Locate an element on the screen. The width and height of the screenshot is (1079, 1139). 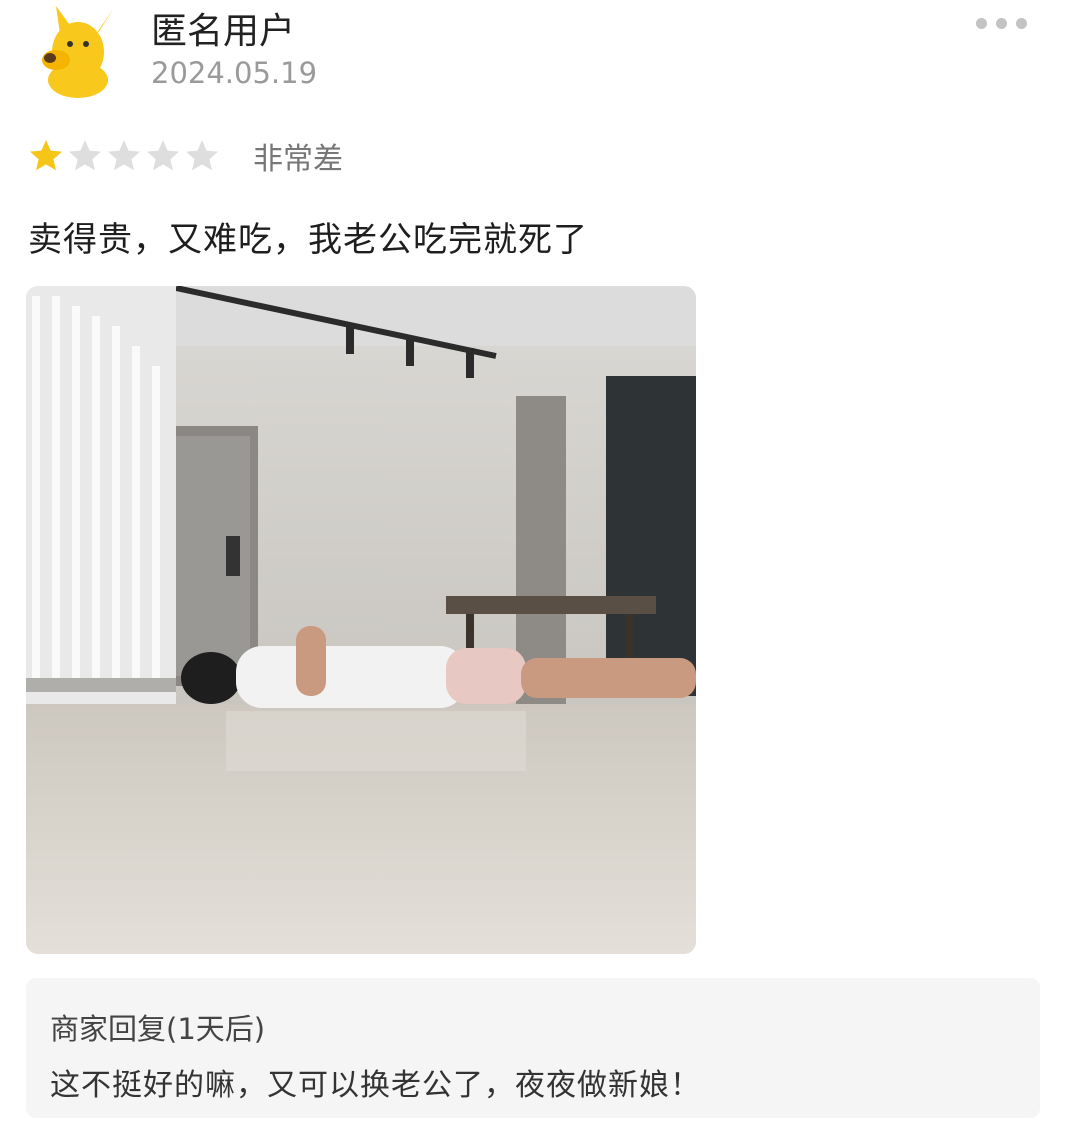
reply-header: 商家回复(1天后) is located at coordinates (158, 1029).